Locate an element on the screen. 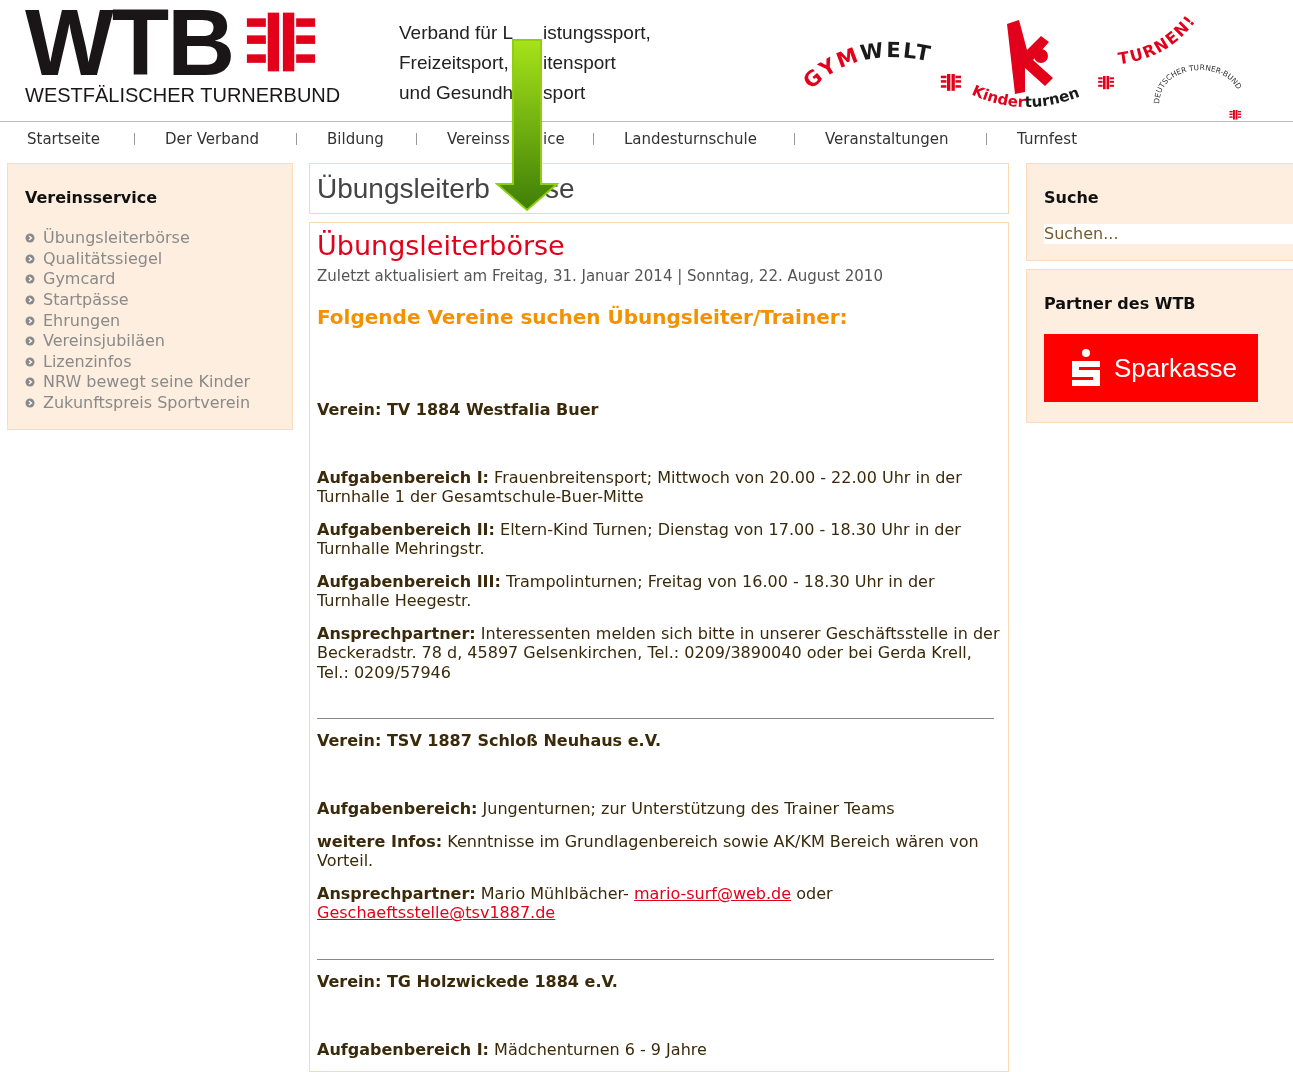 The image size is (1293, 1072). partner-title: Partner des WTB is located at coordinates (1120, 304).